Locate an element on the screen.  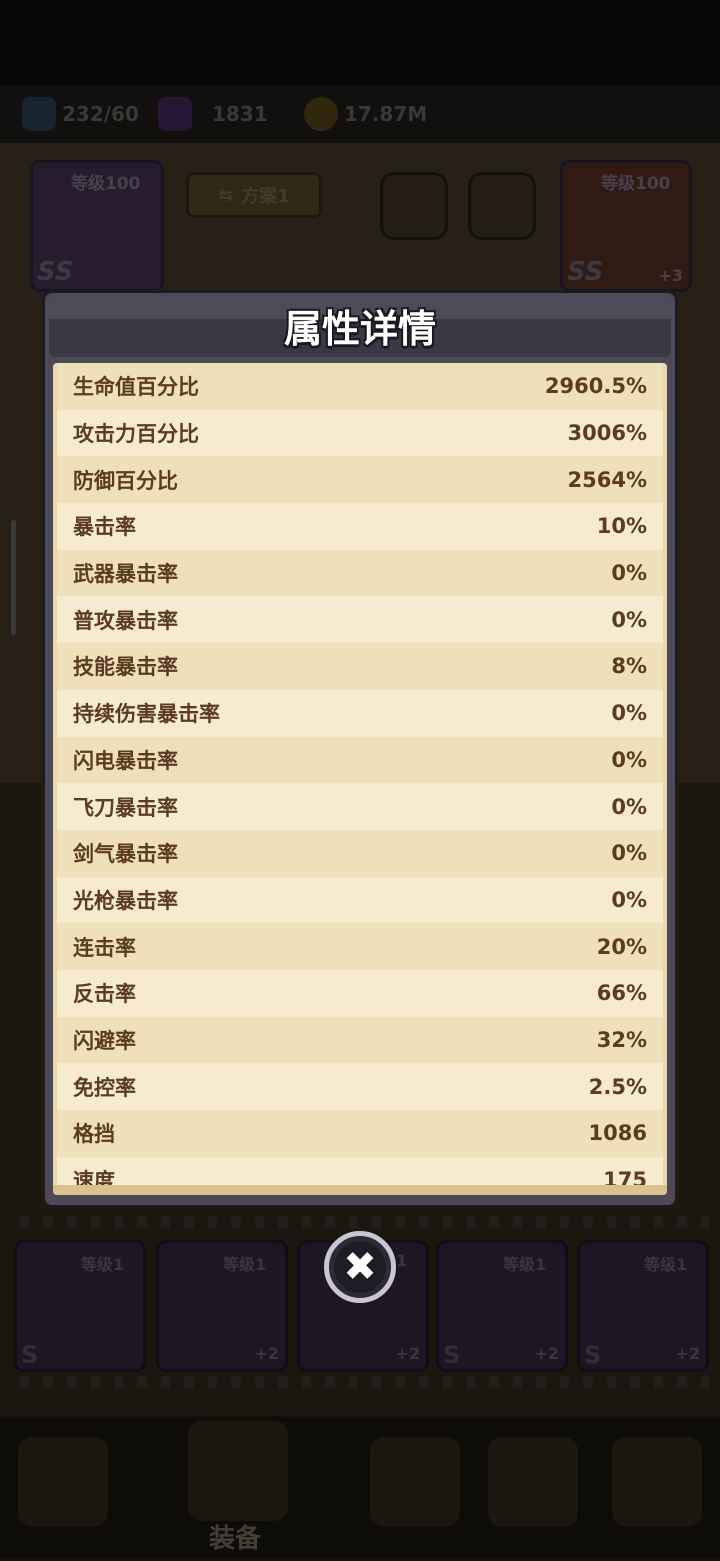
attribute-value: 66% is located at coordinates (621, 993).